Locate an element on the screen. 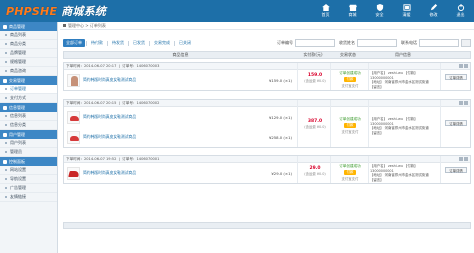 The width and height of the screenshot is (474, 253). col-total: 实付款(元) is located at coordinates (313, 54).